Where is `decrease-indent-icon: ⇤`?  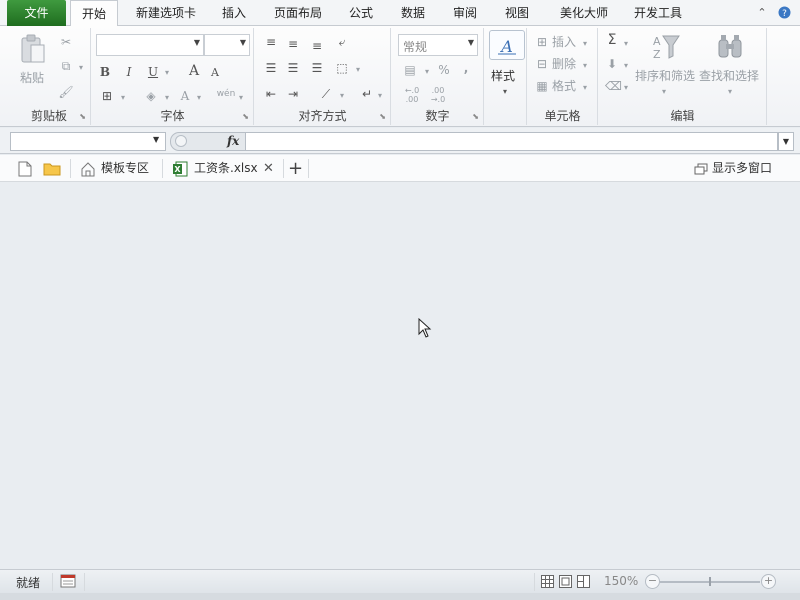 decrease-indent-icon: ⇤ is located at coordinates (271, 94).